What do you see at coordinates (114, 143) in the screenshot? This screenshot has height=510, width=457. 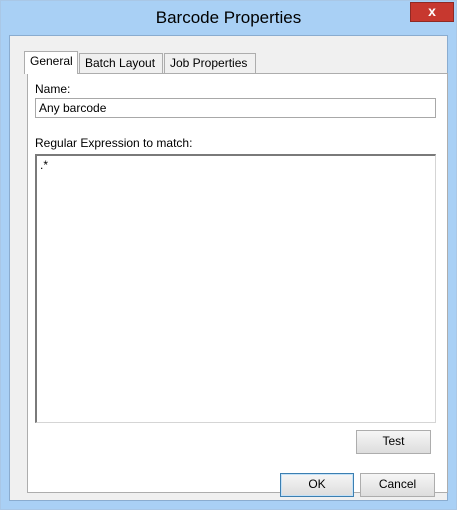 I see `regex-label: Regular Expression to match:` at bounding box center [114, 143].